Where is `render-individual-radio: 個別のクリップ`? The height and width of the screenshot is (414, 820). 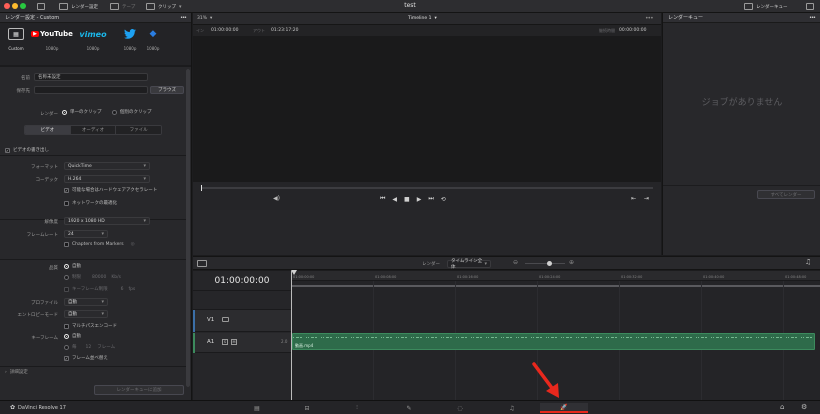 render-individual-radio: 個別のクリップ is located at coordinates (132, 112).